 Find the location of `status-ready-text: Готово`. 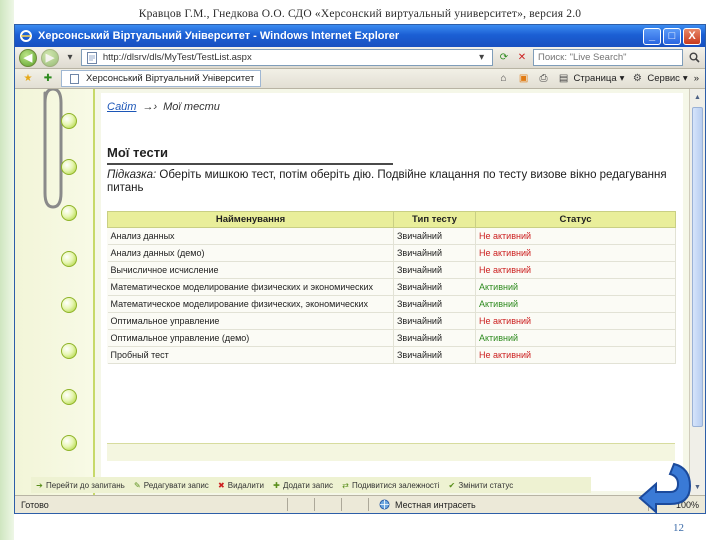

status-ready-text: Готово is located at coordinates (35, 504).